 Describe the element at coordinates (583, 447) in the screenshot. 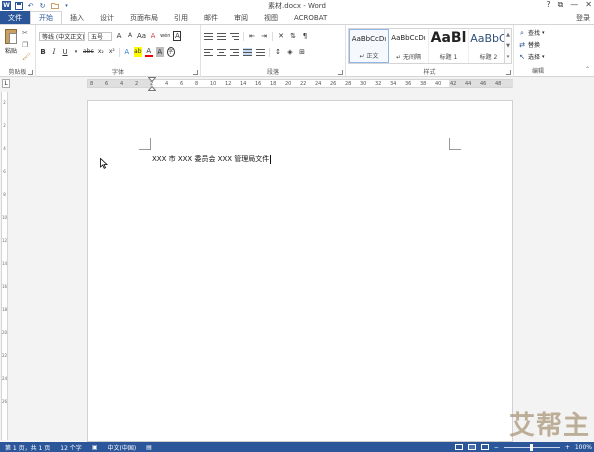

I see `zoom-level: 100%` at that location.